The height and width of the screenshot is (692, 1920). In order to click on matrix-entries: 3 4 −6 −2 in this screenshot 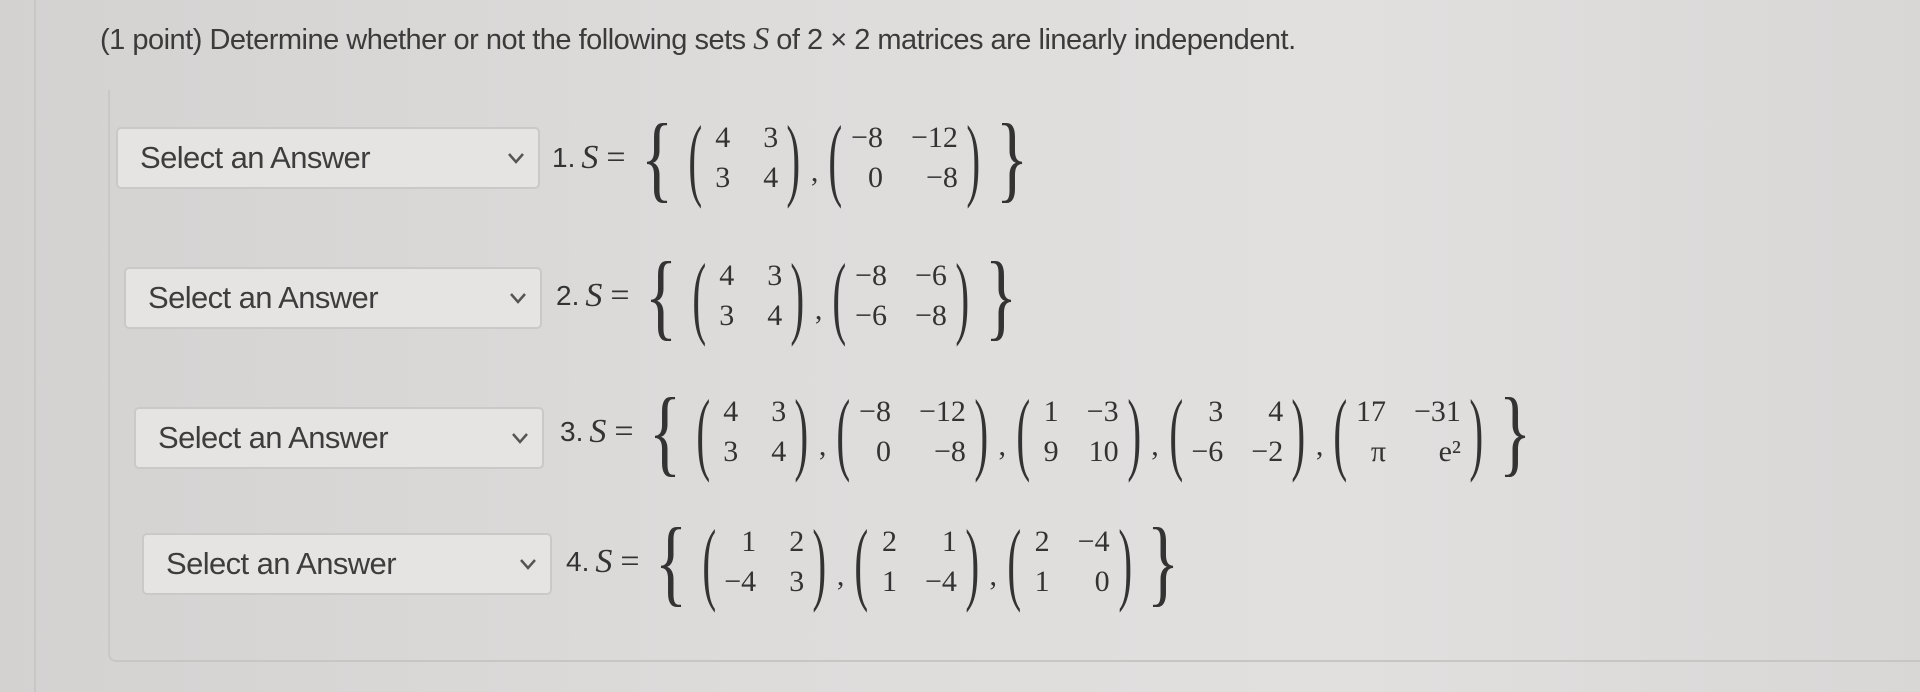, I will do `click(1237, 432)`.